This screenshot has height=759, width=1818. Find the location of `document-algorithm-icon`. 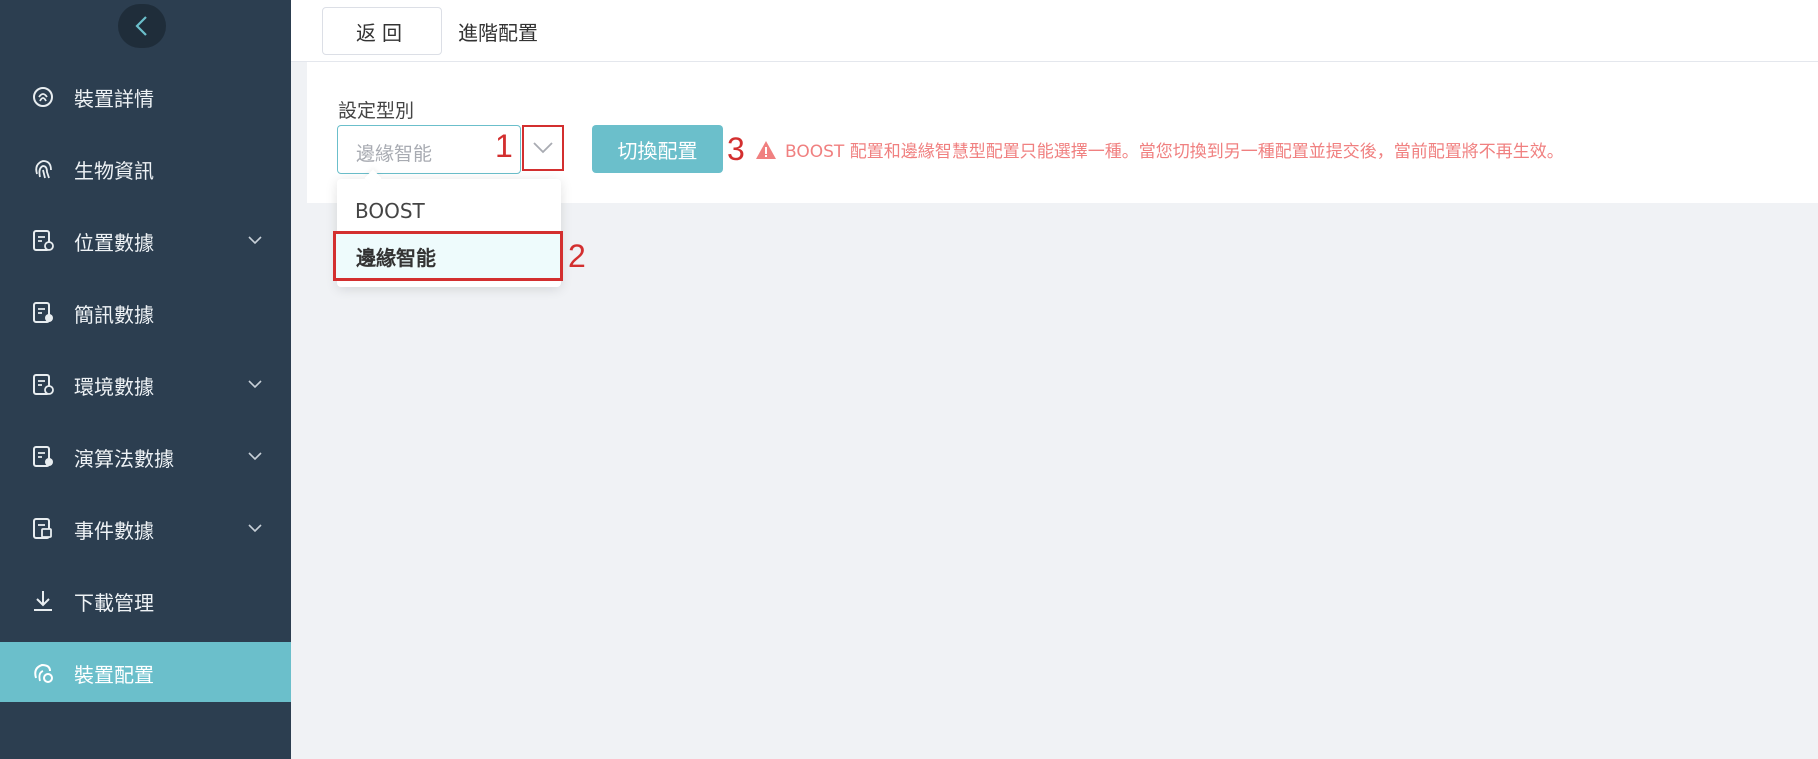

document-algorithm-icon is located at coordinates (43, 457).